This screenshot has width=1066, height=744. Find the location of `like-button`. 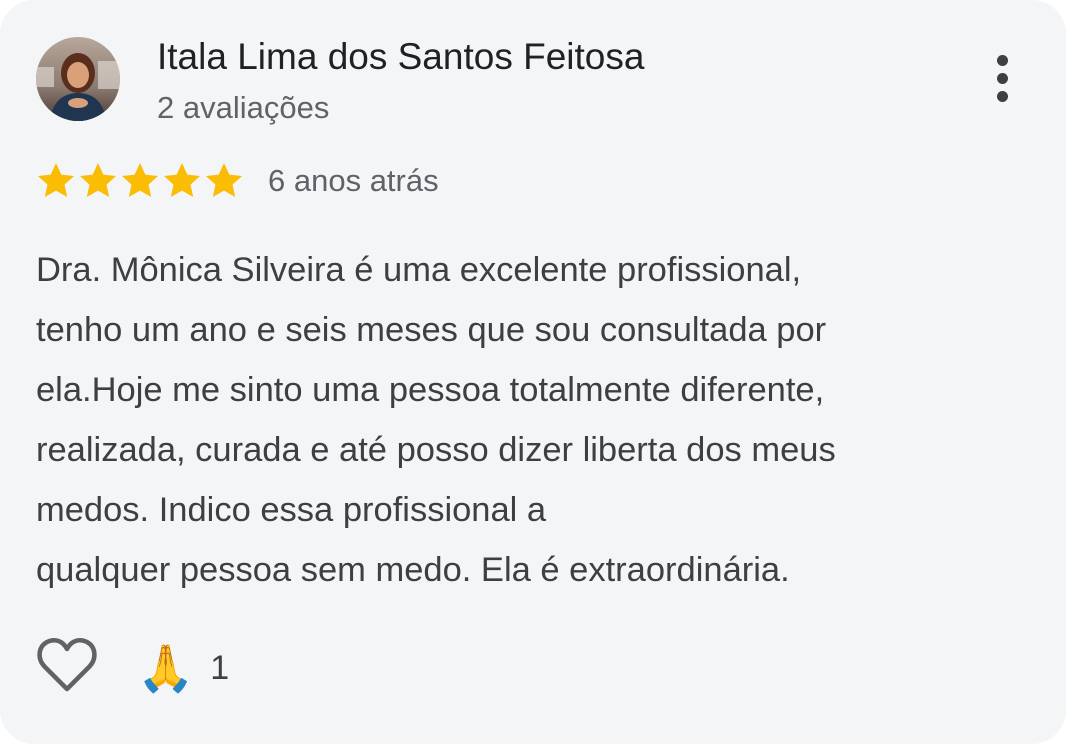

like-button is located at coordinates (67, 665).